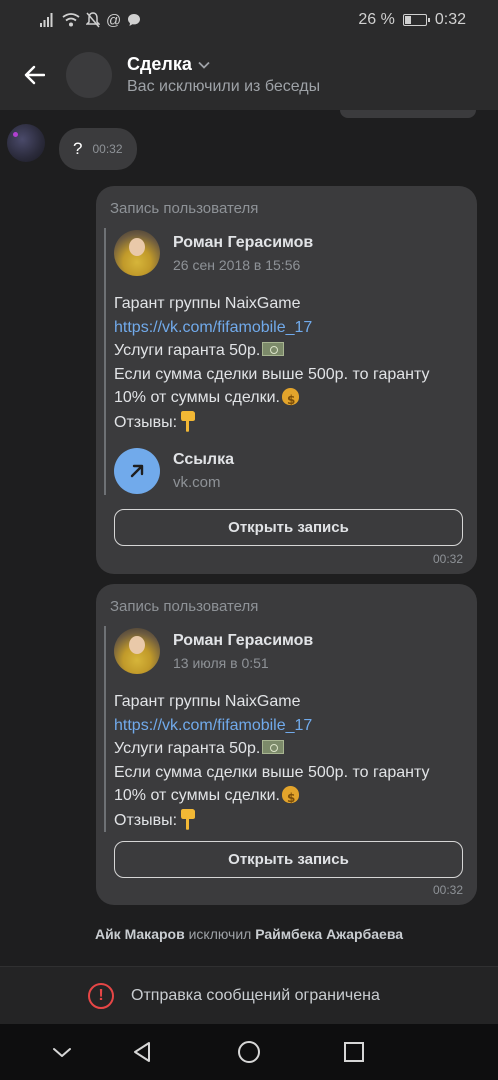  What do you see at coordinates (249, 20) in the screenshot?
I see `status-bar: @ 26 % 0:32` at bounding box center [249, 20].